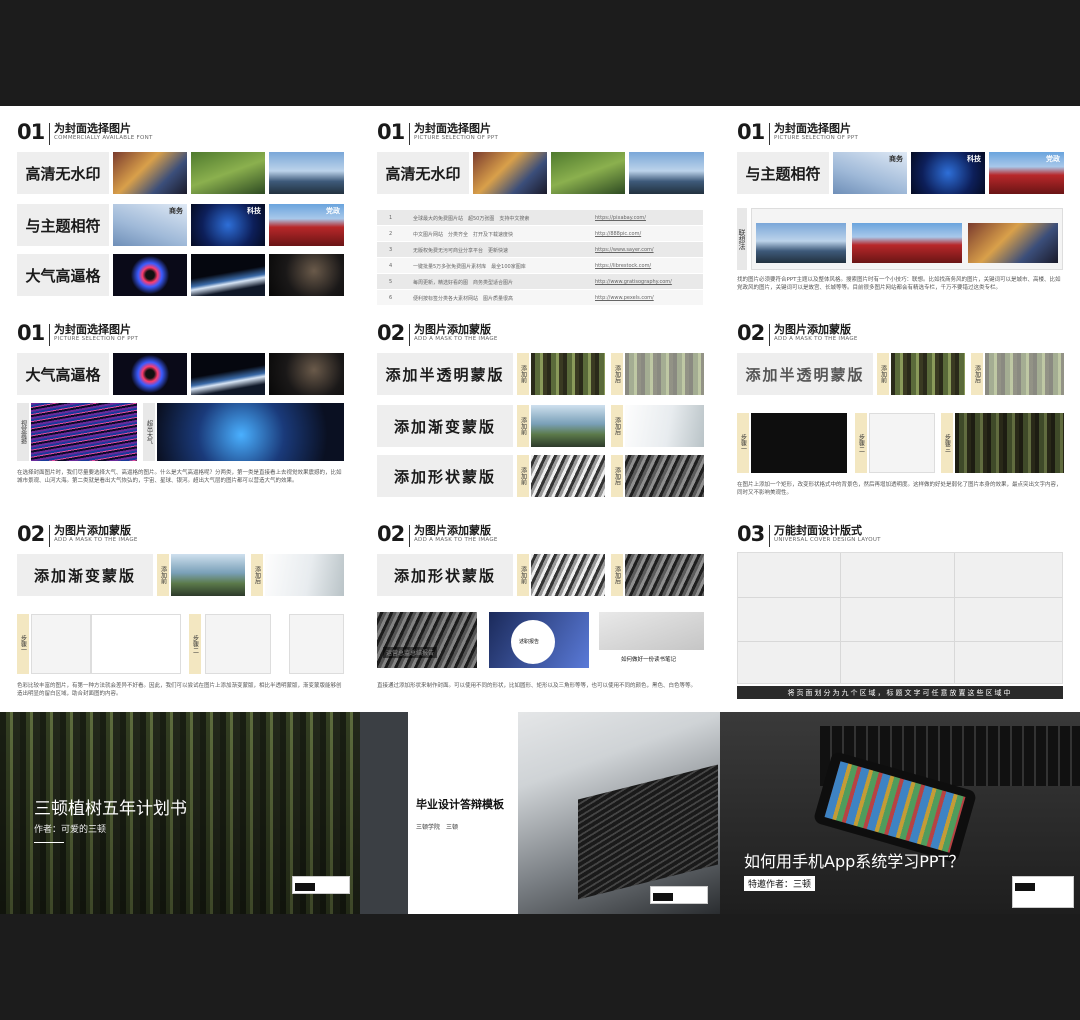 Image resolution: width=1080 pixels, height=1020 pixels. Describe the element at coordinates (633, 282) in the screenshot. I see `row-url: http://www.gratisography.com/` at that location.